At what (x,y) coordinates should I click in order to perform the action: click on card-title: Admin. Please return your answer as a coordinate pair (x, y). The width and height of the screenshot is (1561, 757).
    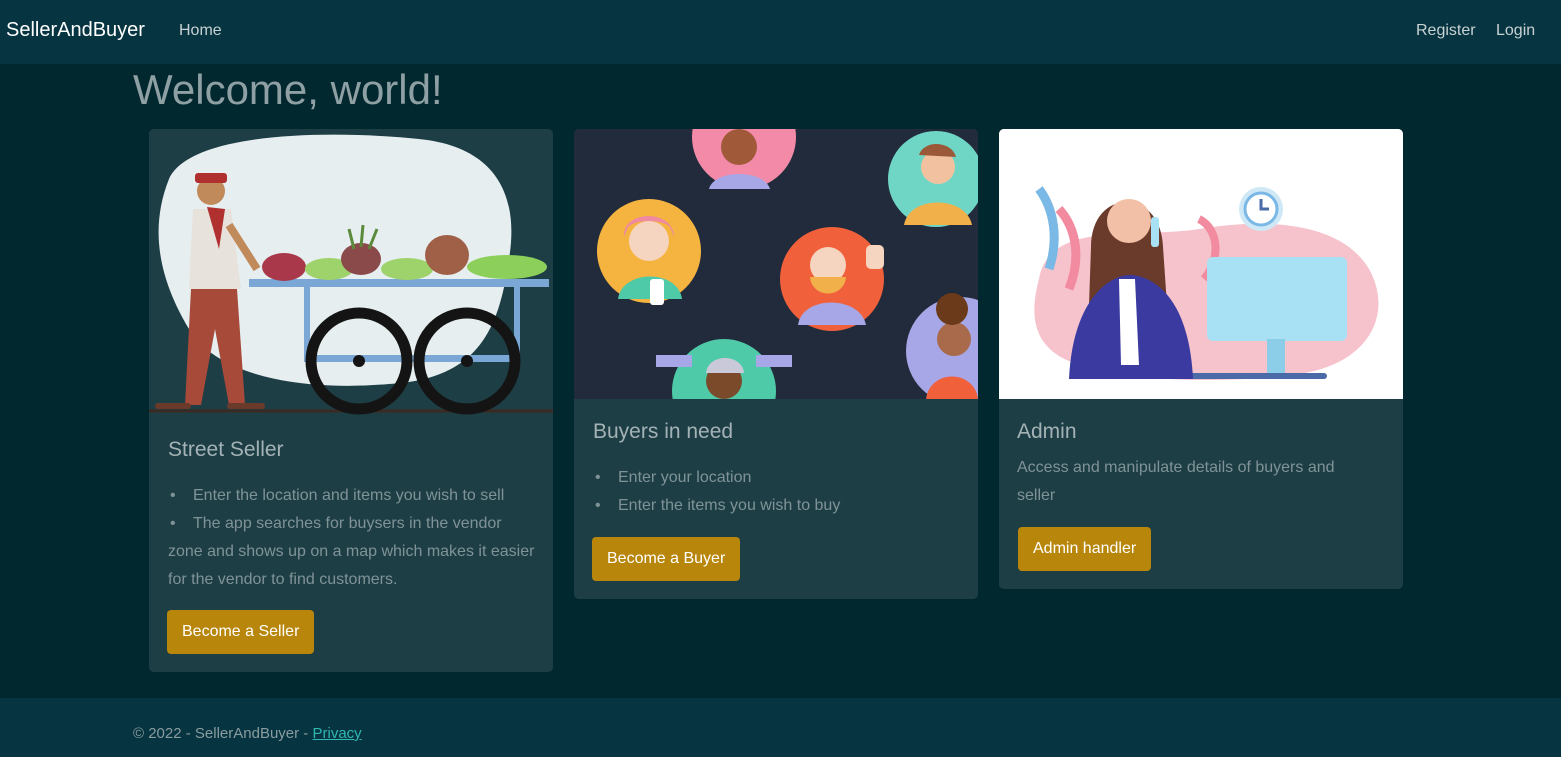
    Looking at the image, I should click on (1047, 431).